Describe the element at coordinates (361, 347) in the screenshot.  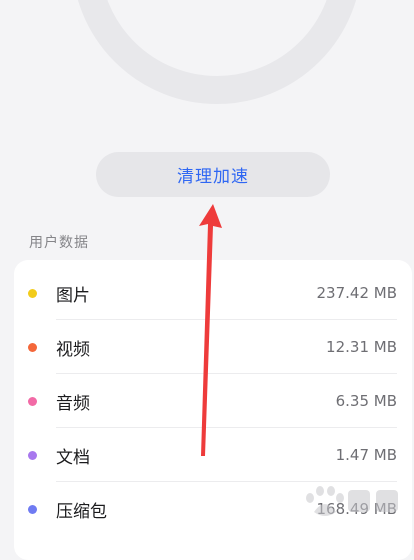
I see `list-item-size: 12.31 MB` at that location.